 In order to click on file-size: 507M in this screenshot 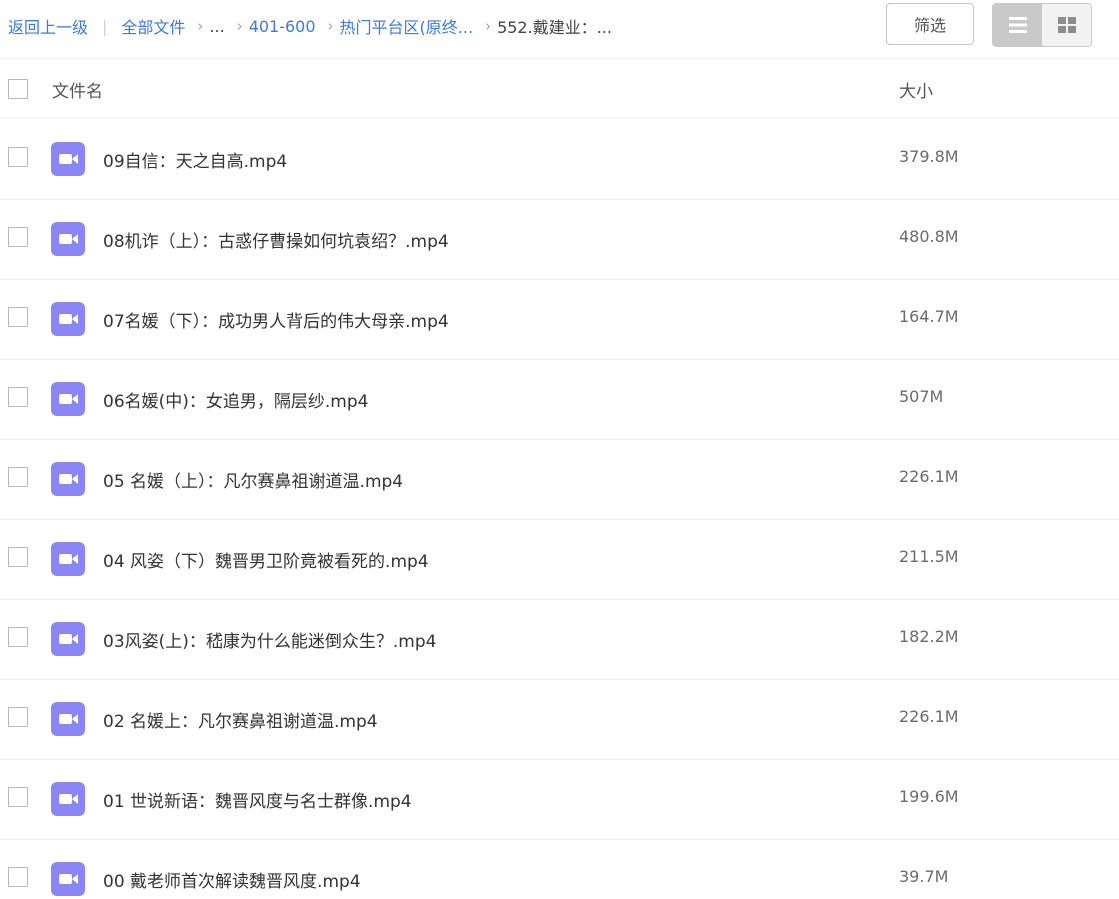, I will do `click(921, 396)`.